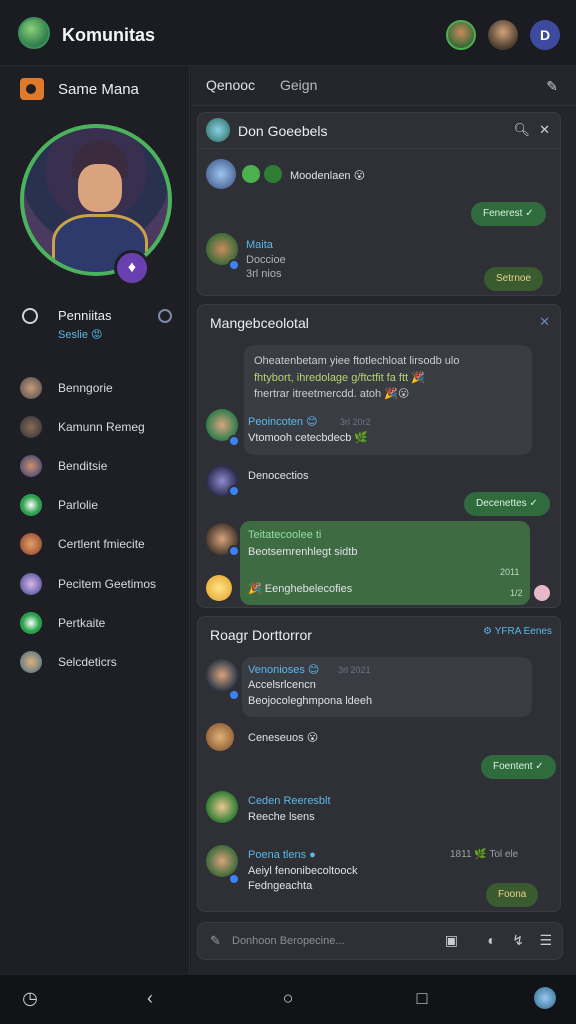 The image size is (576, 1024). What do you see at coordinates (508, 214) in the screenshot?
I see `reply-chip: Fenerest ✓` at bounding box center [508, 214].